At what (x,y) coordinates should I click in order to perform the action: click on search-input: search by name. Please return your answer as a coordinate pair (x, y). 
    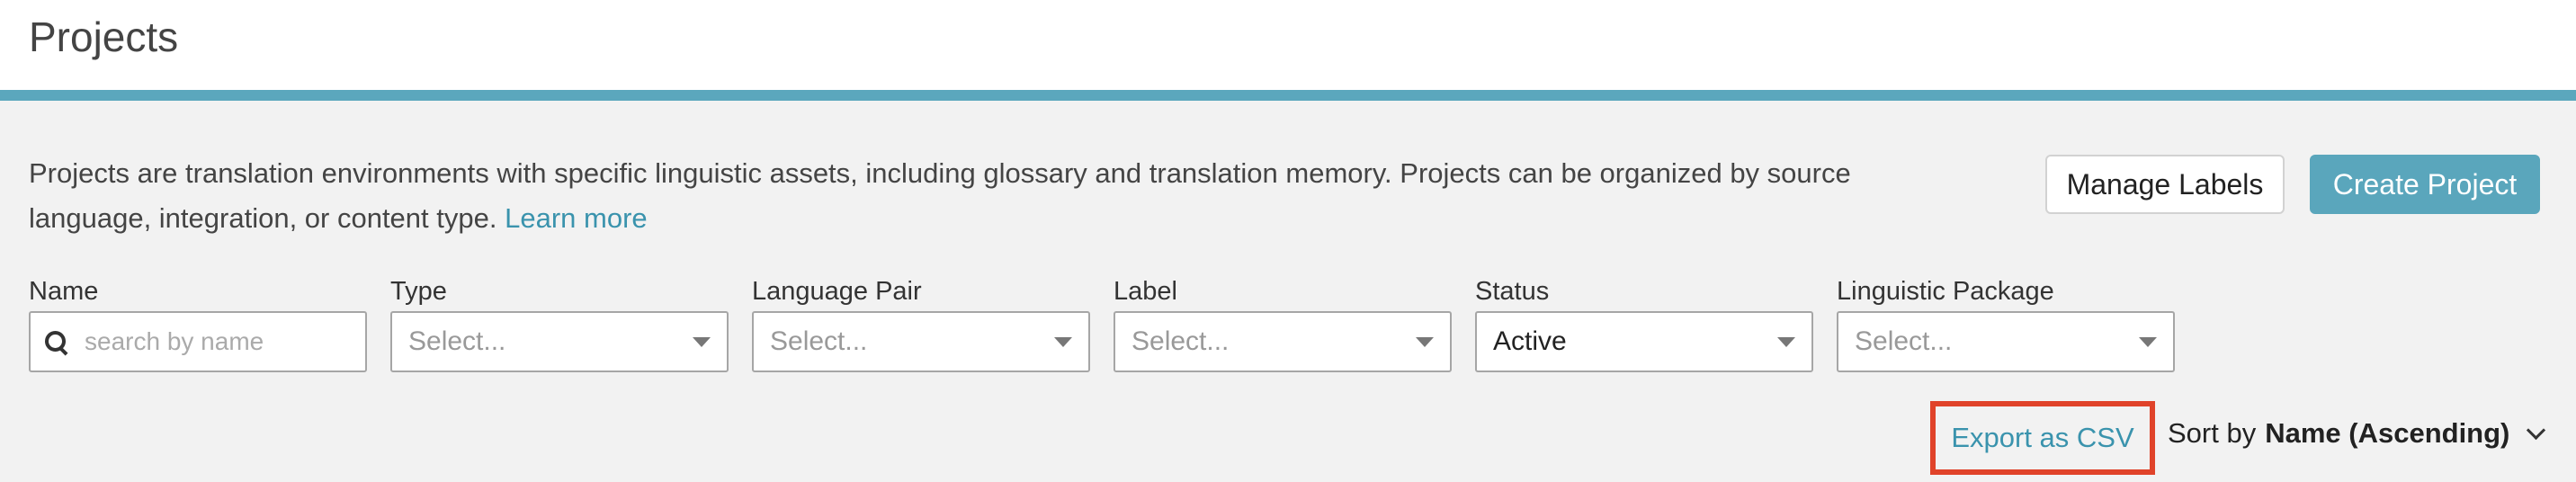
    Looking at the image, I should click on (198, 341).